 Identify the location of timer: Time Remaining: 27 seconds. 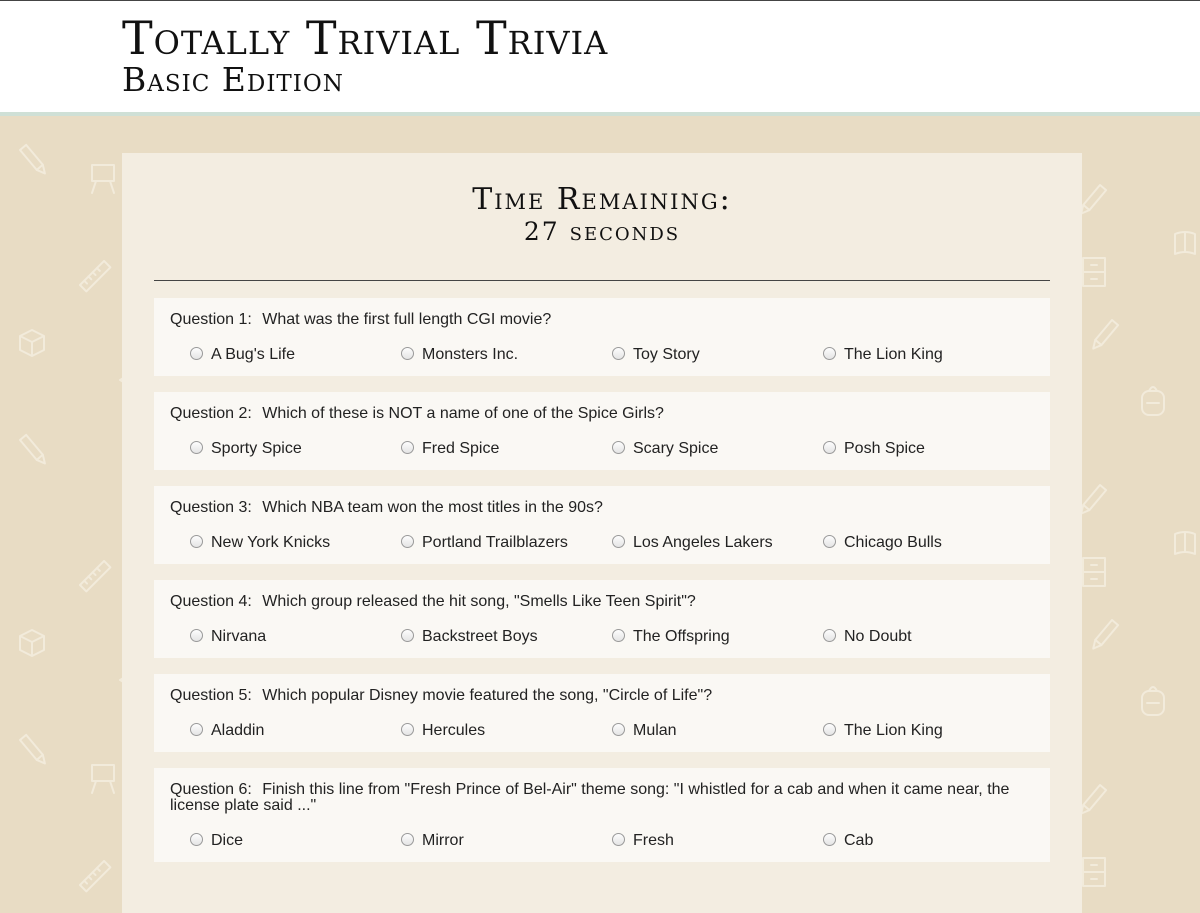
(602, 199).